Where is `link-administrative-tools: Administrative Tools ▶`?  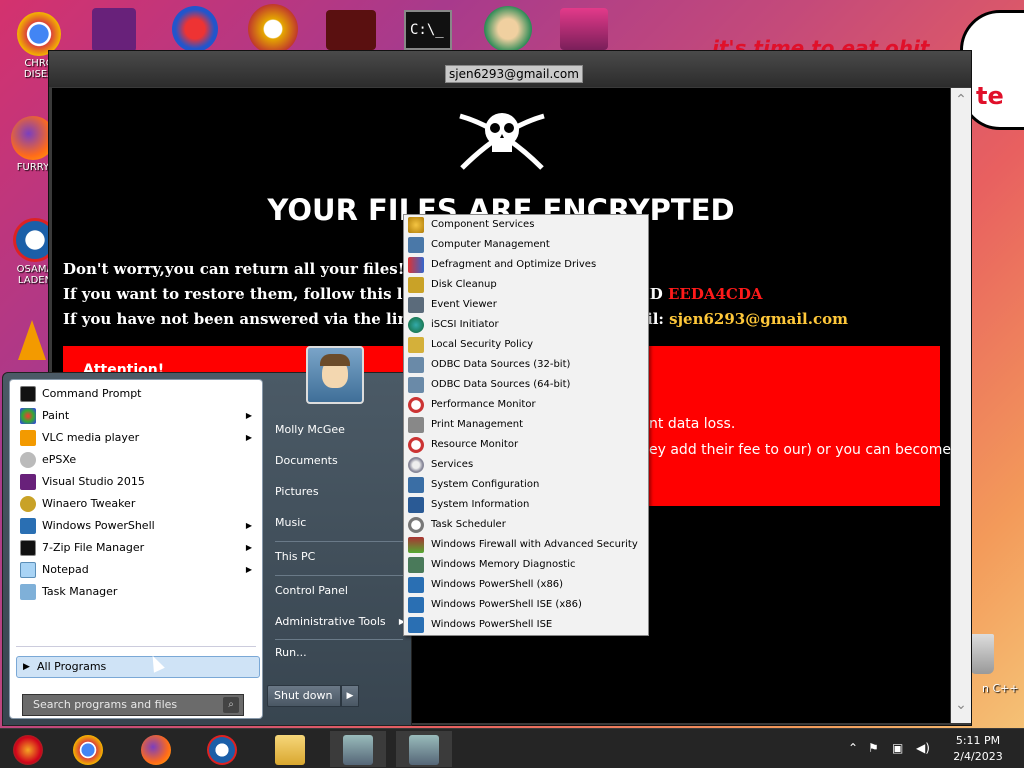 link-administrative-tools: Administrative Tools ▶ is located at coordinates (340, 621).